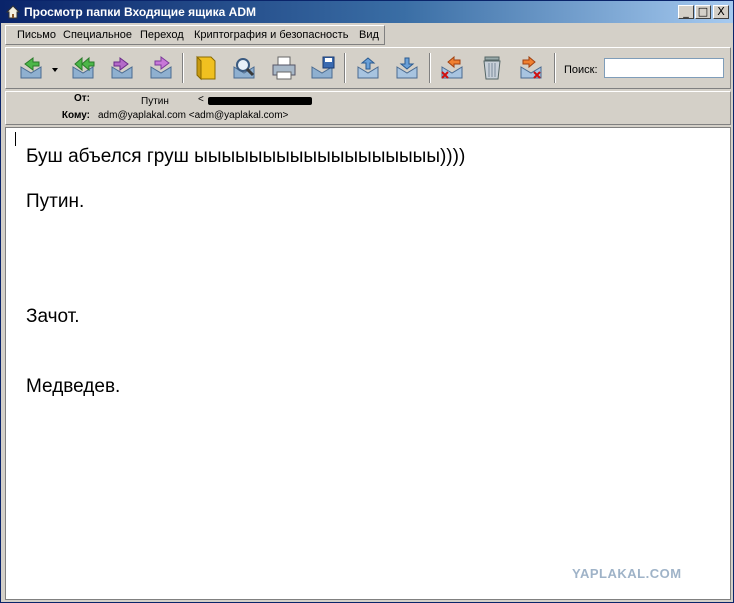 The width and height of the screenshot is (734, 603). I want to click on from-label: От:, so click(81, 98).